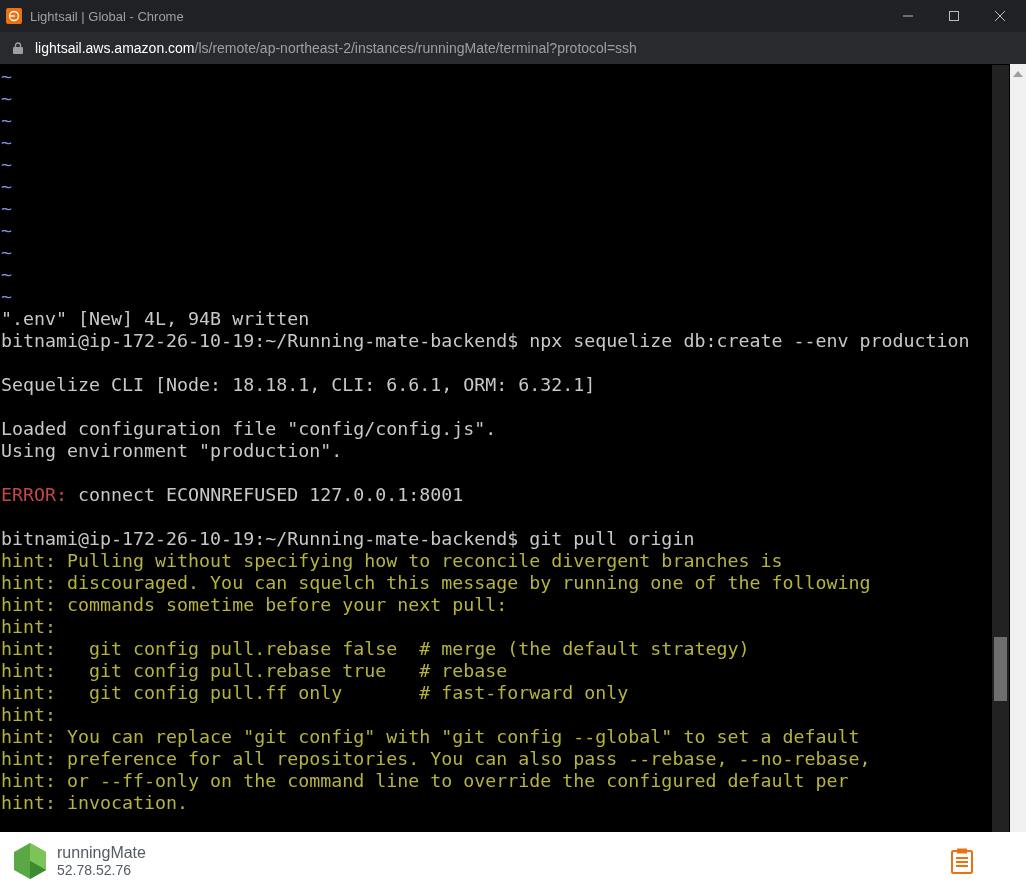  What do you see at coordinates (485, 341) in the screenshot?
I see `terminal-line: bitnami@ip-172-26-10-19:~/Running-mate-backend$ npx sequelize db:create --env production` at bounding box center [485, 341].